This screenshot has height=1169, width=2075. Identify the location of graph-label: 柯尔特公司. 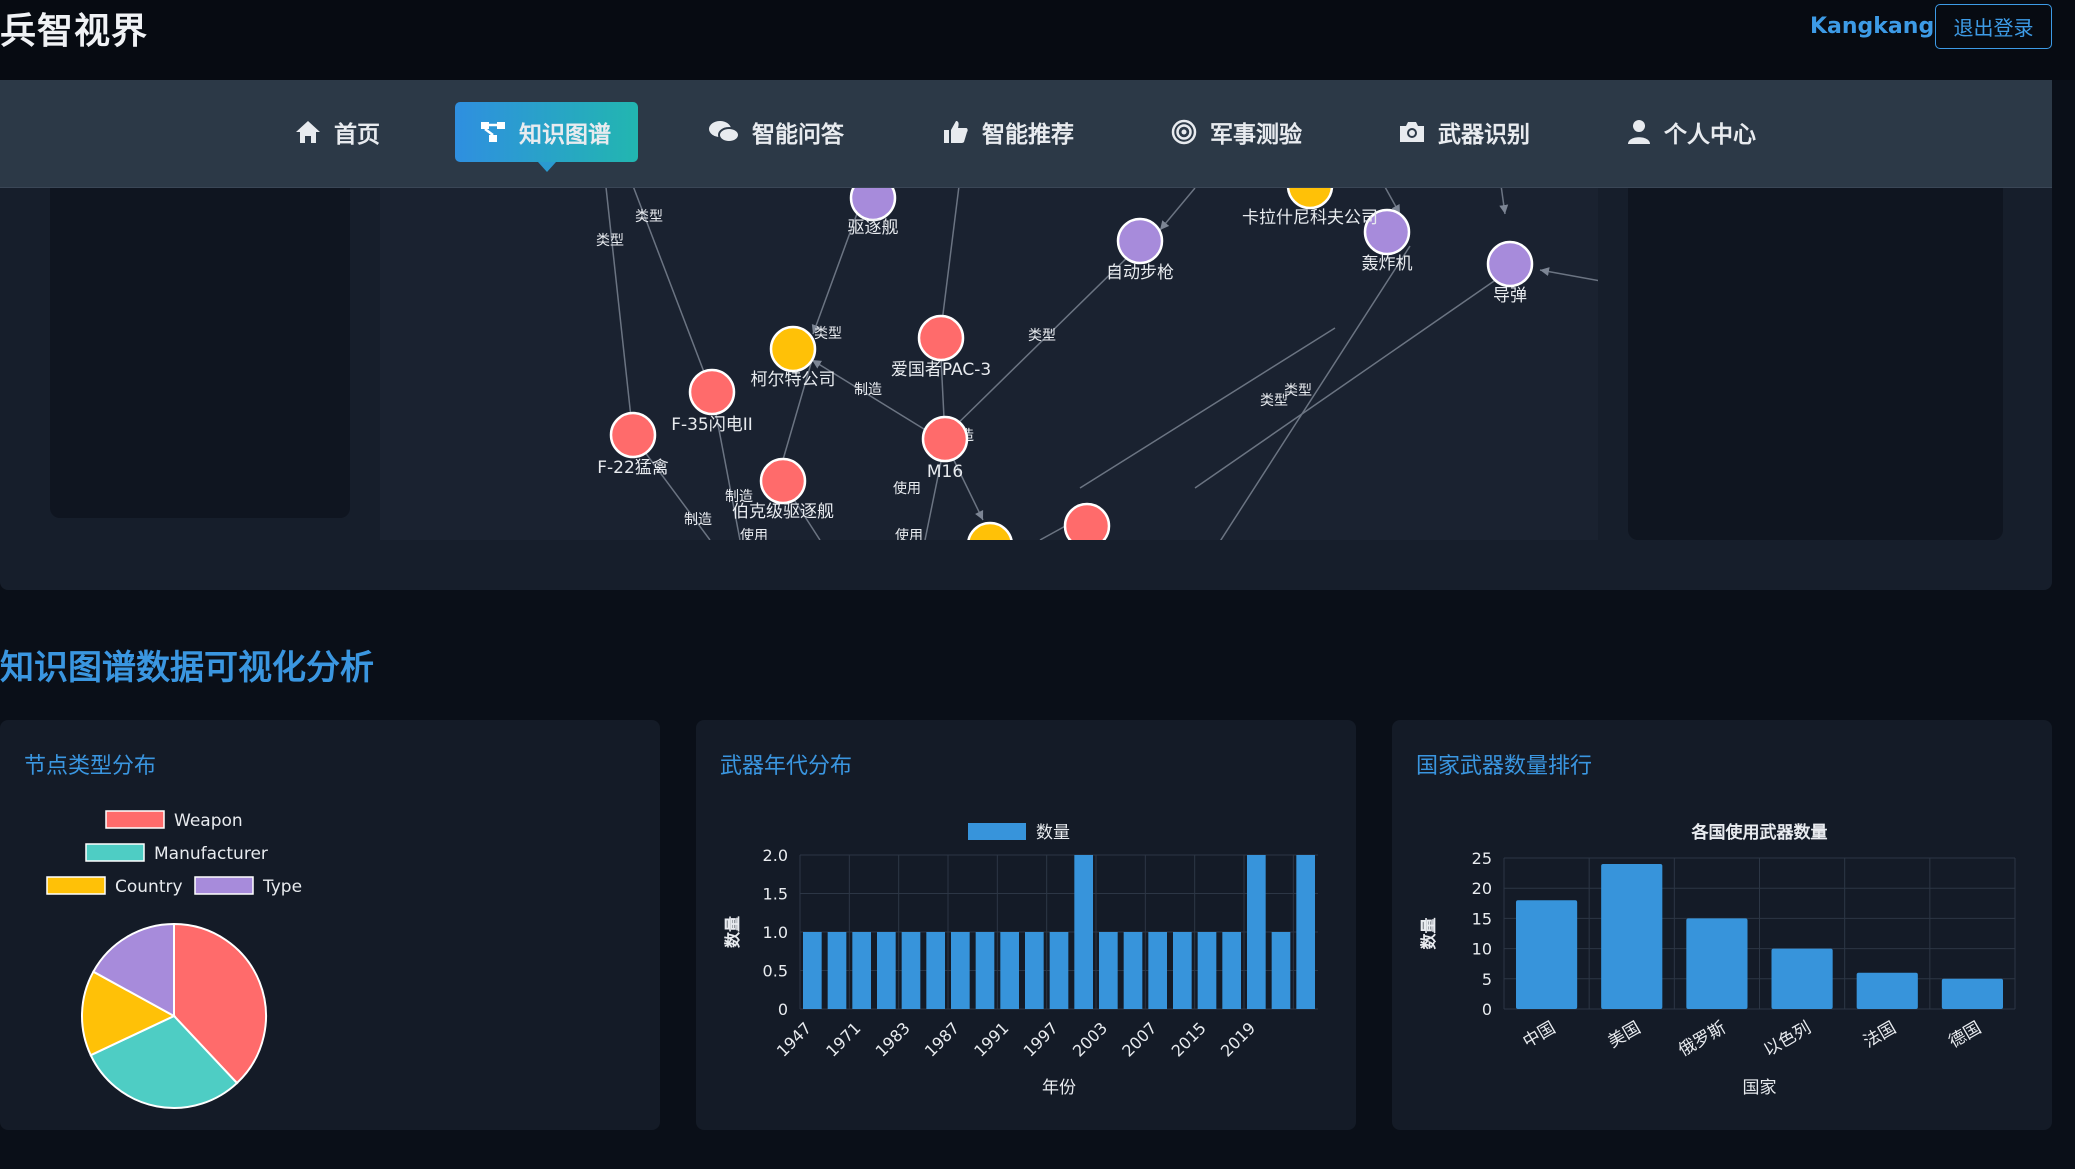
(793, 380).